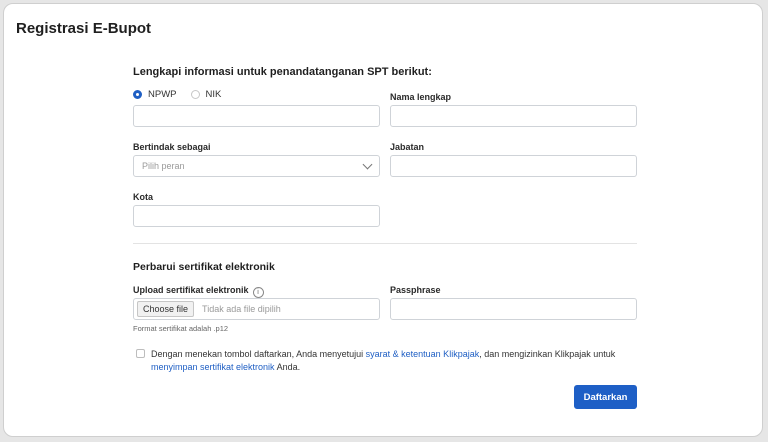 This screenshot has height=442, width=768. I want to click on chevron-down-icon, so click(367, 164).